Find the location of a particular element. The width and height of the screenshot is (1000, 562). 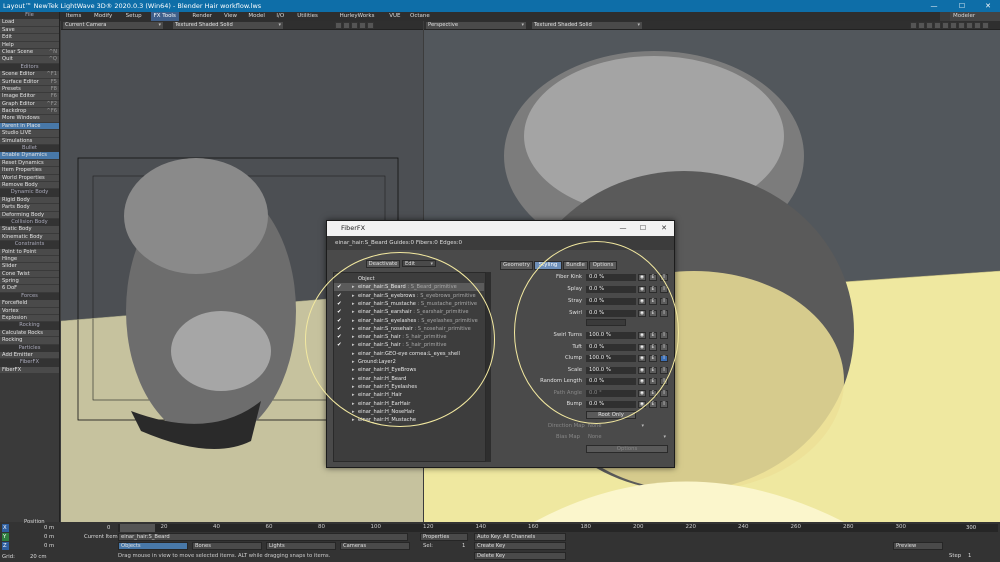

options-button: Options is located at coordinates (627, 449).